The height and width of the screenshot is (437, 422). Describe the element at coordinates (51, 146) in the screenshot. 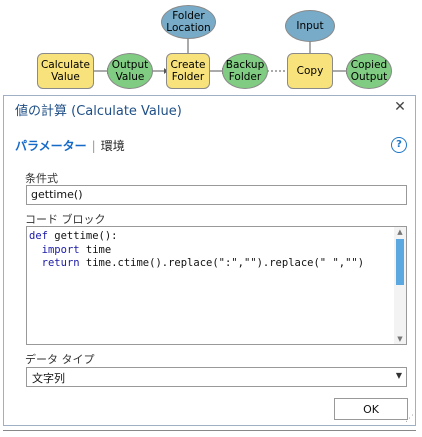

I see `tab-parameters: パラメーター` at that location.